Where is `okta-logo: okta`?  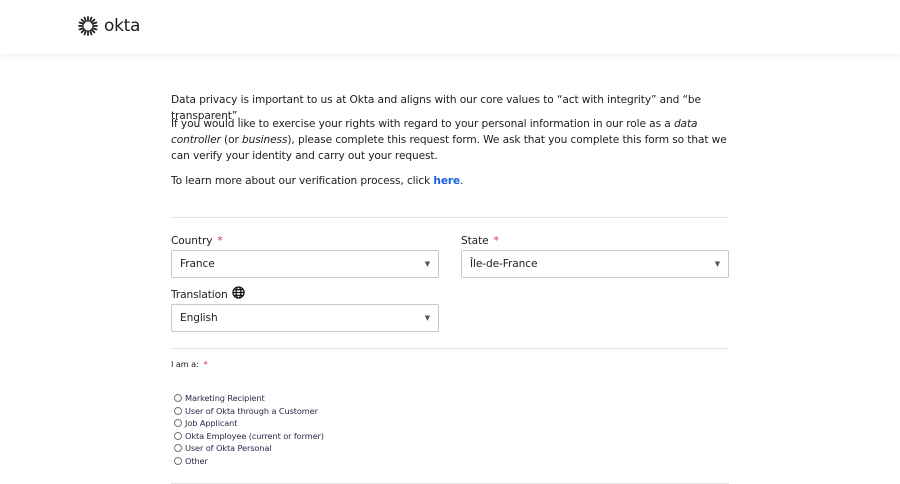 okta-logo: okta is located at coordinates (109, 26).